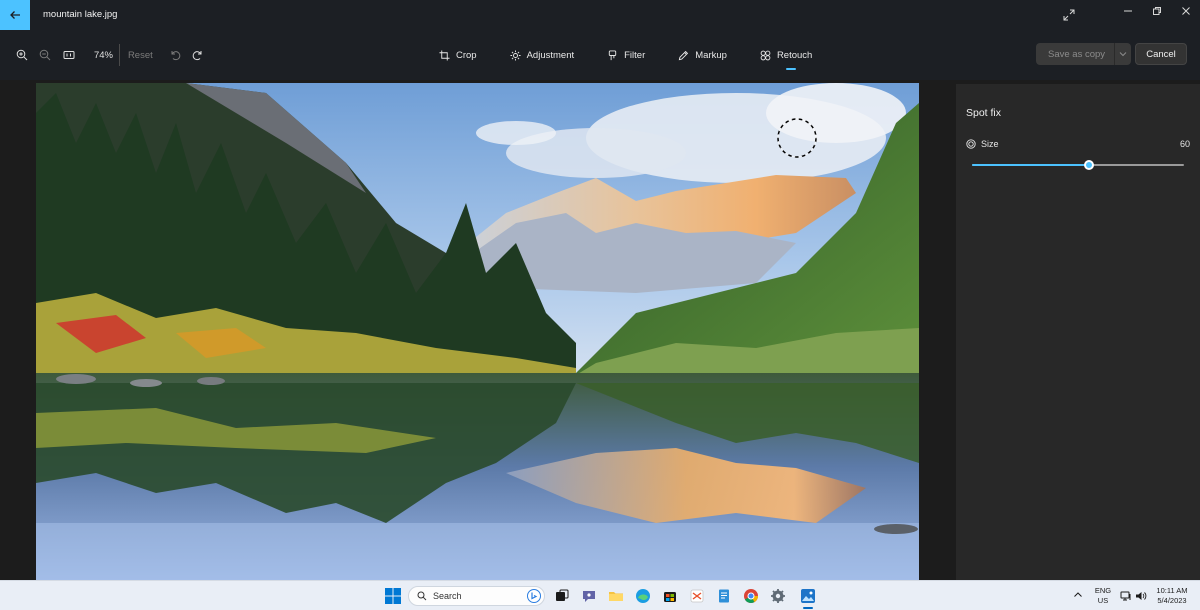 The width and height of the screenshot is (1200, 610). I want to click on restore-icon, so click(1157, 11).